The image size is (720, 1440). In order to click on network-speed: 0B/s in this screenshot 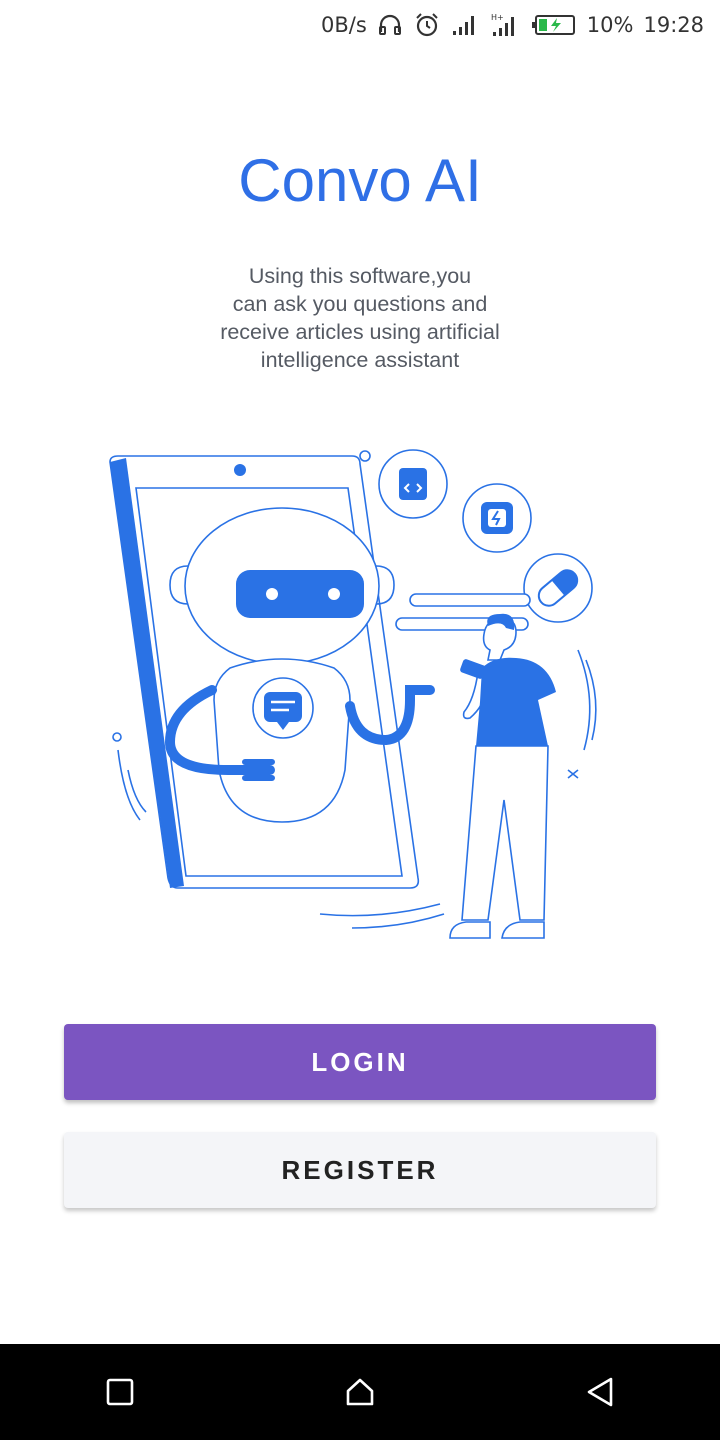, I will do `click(343, 25)`.